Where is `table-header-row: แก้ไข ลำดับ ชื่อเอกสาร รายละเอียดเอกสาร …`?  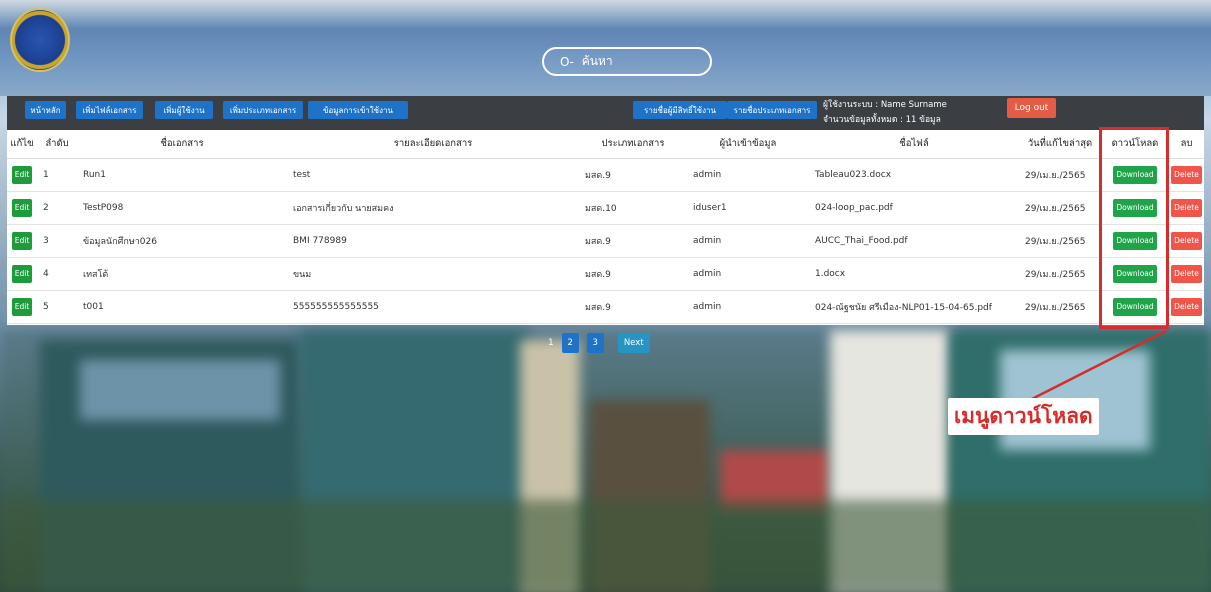
table-header-row: แก้ไข ลำดับ ชื่อเอกสาร รายละเอียดเอกสาร … is located at coordinates (605, 144).